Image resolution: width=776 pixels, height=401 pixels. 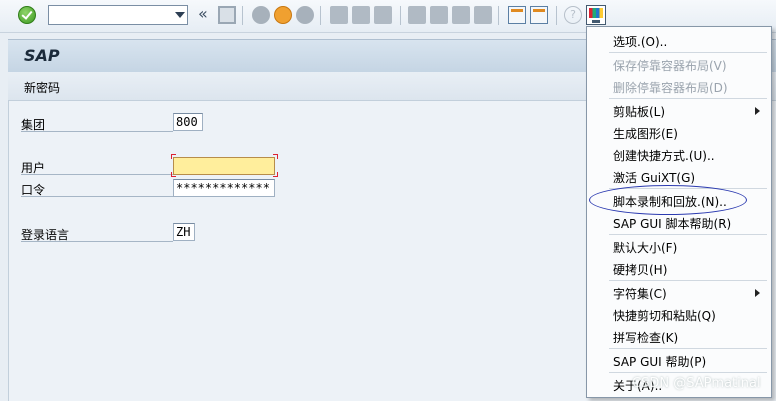 What do you see at coordinates (188, 122) in the screenshot?
I see `client-field: 800` at bounding box center [188, 122].